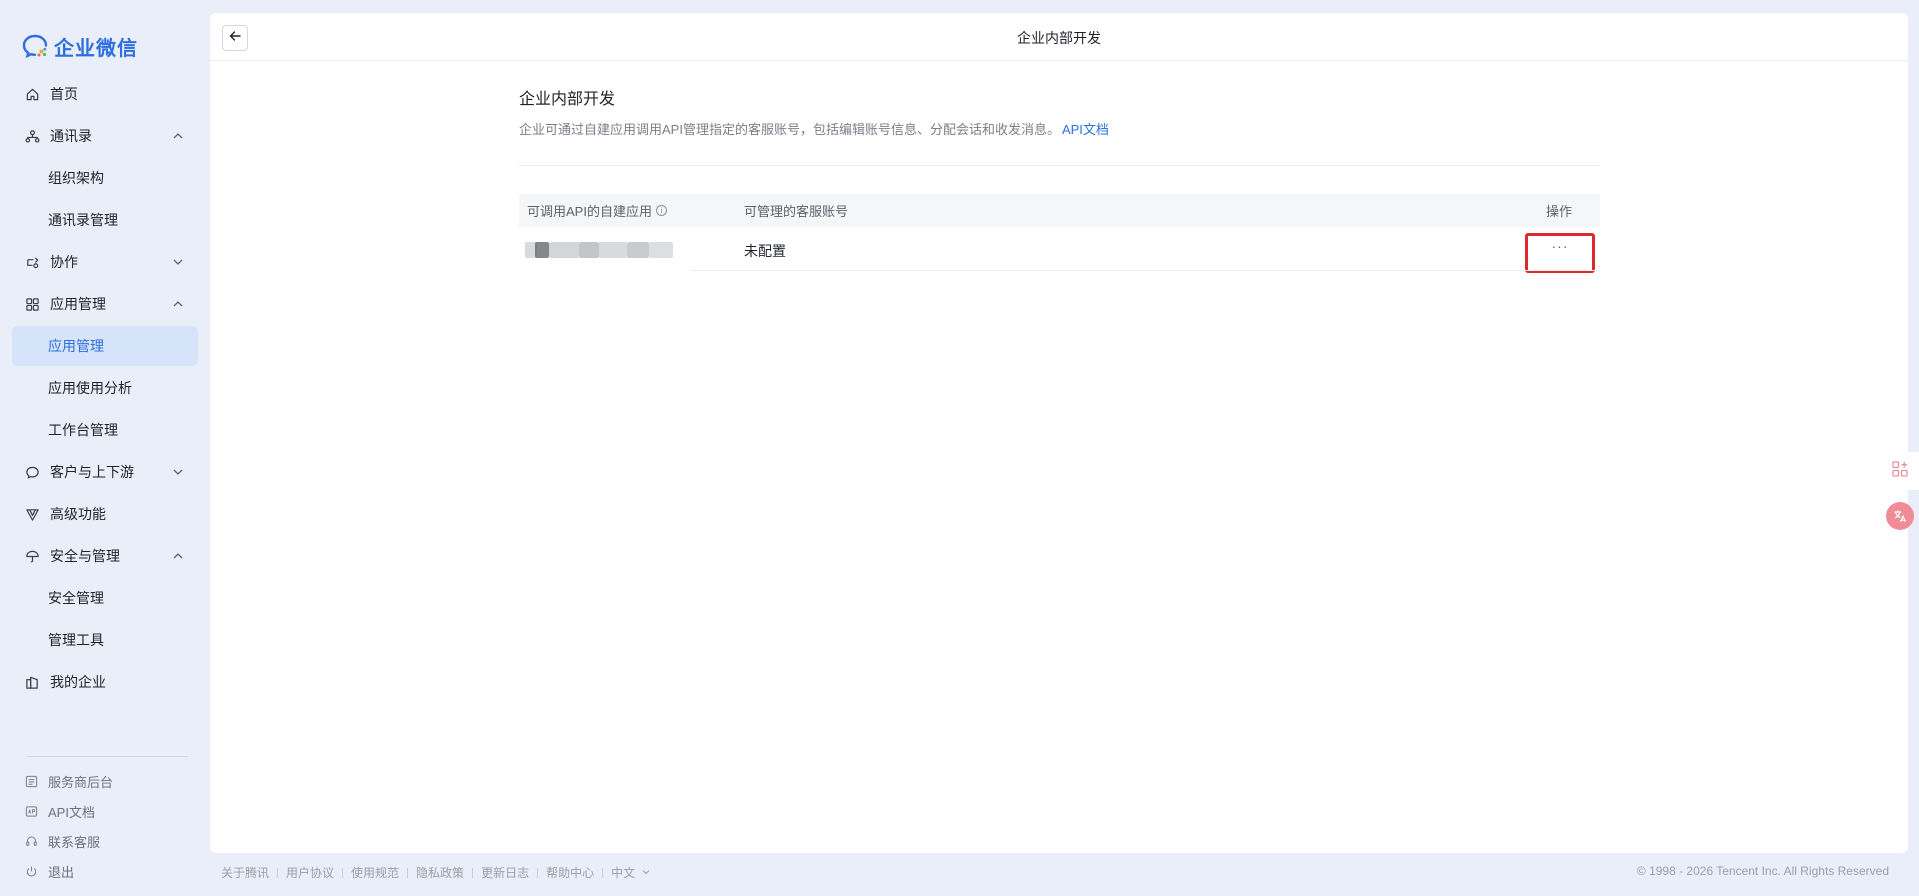 The width and height of the screenshot is (1919, 896). I want to click on sidebar-item-admin-tools: 管理工具, so click(105, 640).